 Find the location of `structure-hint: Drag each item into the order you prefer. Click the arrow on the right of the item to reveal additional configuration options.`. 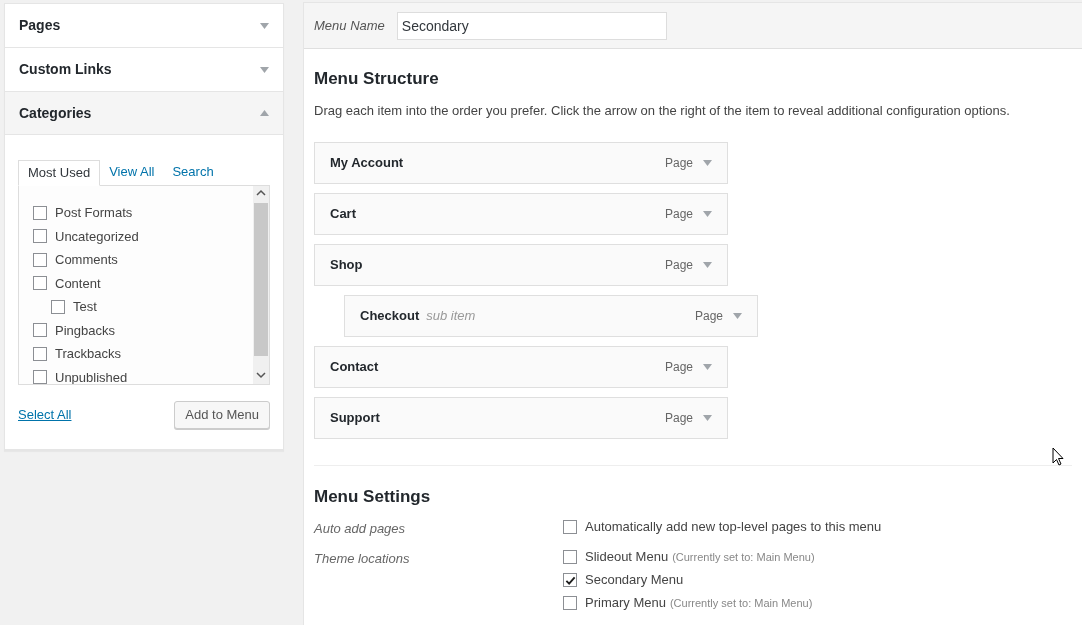

structure-hint: Drag each item into the order you prefer. Click the arrow on the right of the item to reveal additional configuration options. is located at coordinates (662, 110).